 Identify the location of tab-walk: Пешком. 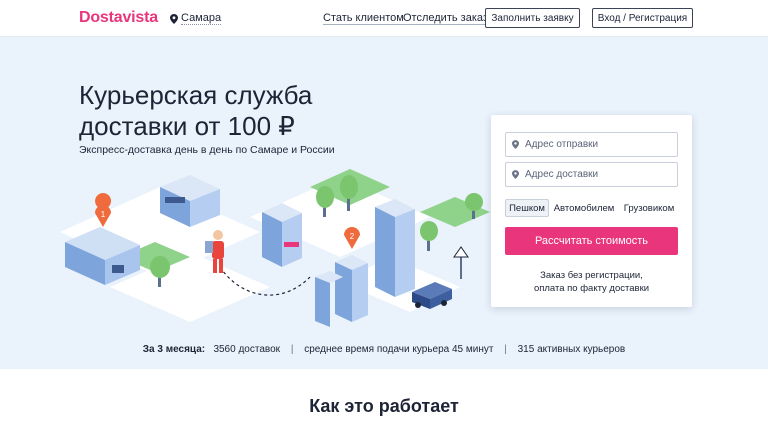
(527, 208).